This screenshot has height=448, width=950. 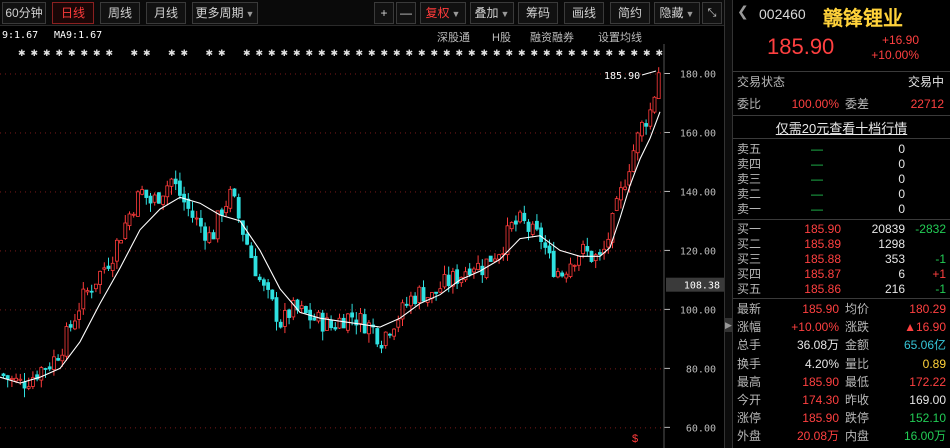 What do you see at coordinates (822, 259) in the screenshot?
I see `bid-price: 185.88` at bounding box center [822, 259].